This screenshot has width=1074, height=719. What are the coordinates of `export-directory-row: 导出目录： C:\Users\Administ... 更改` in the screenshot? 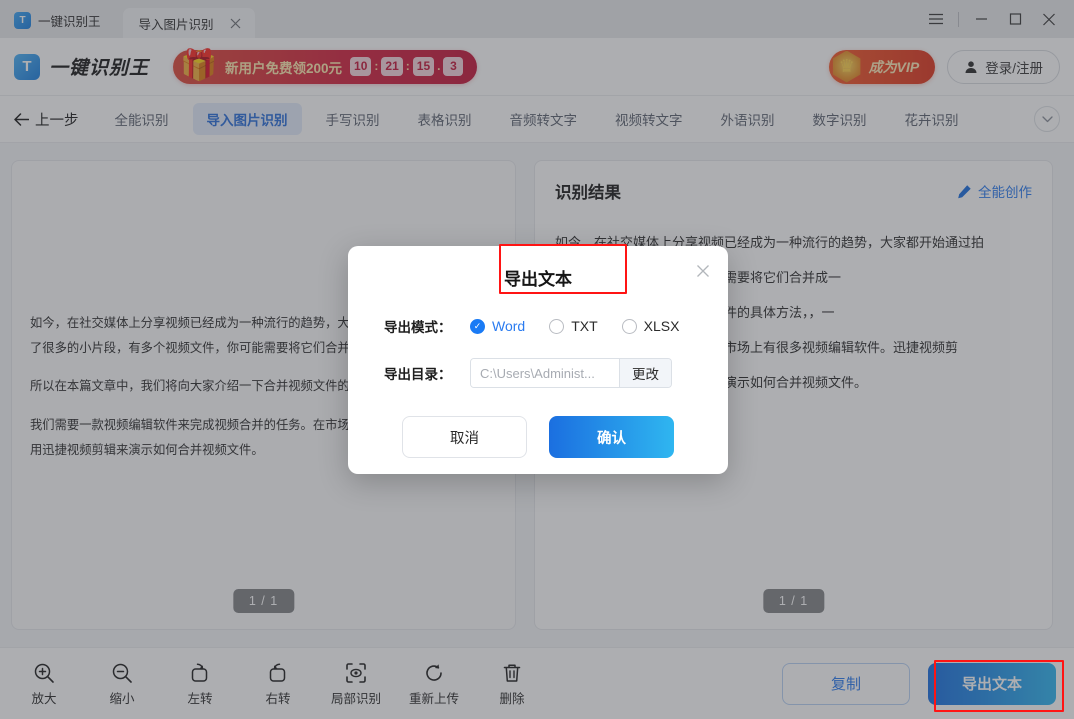 It's located at (538, 373).